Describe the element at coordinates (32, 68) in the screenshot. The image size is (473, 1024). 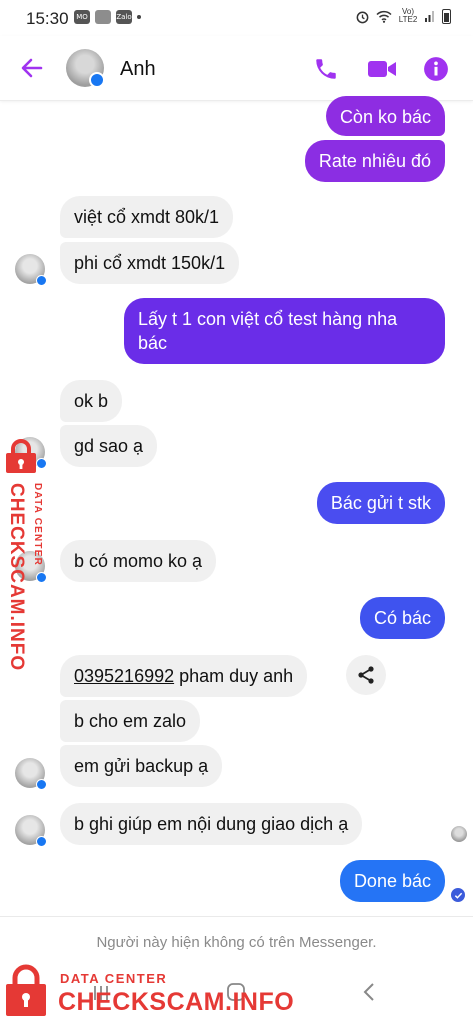
I see `back-arrow-icon` at that location.